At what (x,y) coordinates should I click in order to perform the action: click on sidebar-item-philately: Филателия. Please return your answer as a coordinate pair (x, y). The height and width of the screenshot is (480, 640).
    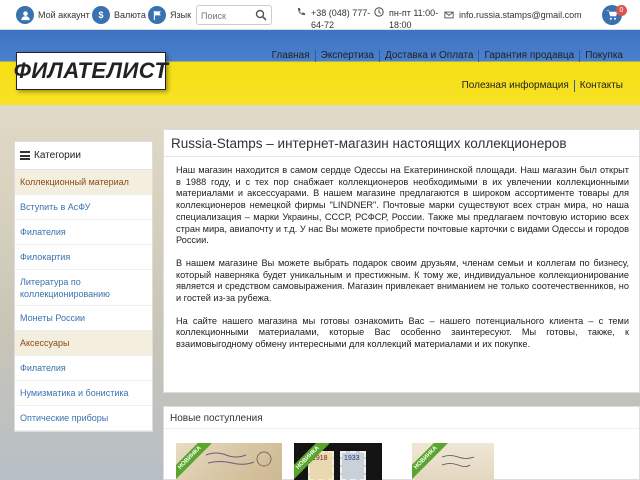
    Looking at the image, I should click on (83, 232).